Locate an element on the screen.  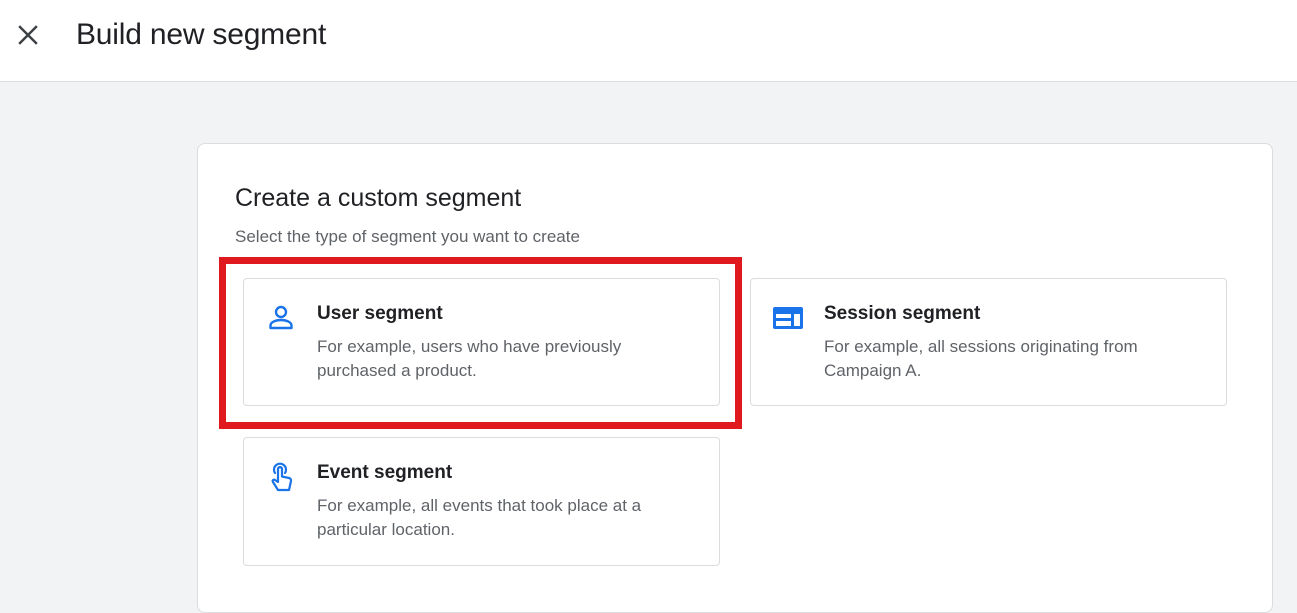
touch-icon is located at coordinates (281, 477).